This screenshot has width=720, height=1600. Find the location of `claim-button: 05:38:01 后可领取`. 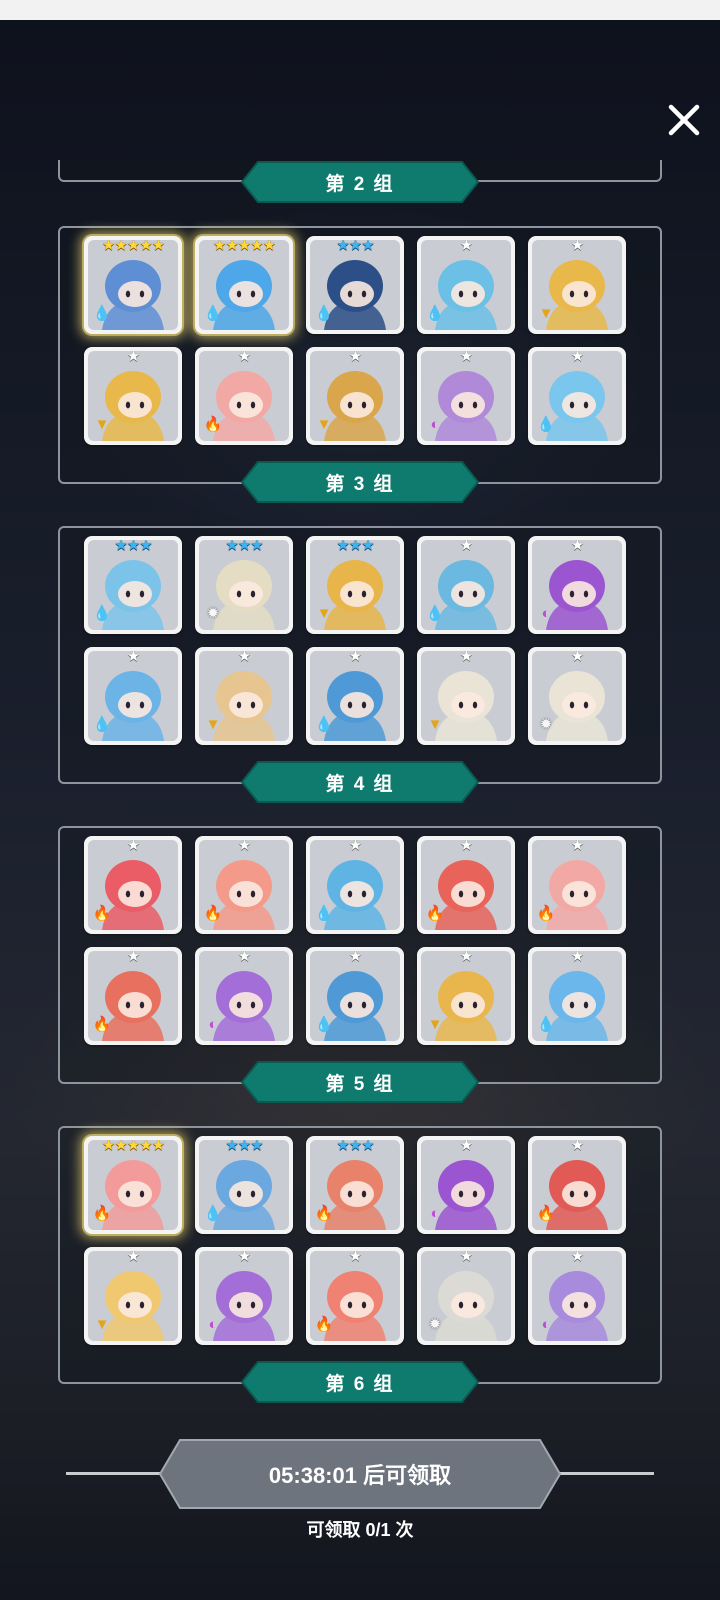

claim-button: 05:38:01 后可领取 is located at coordinates (360, 1474).